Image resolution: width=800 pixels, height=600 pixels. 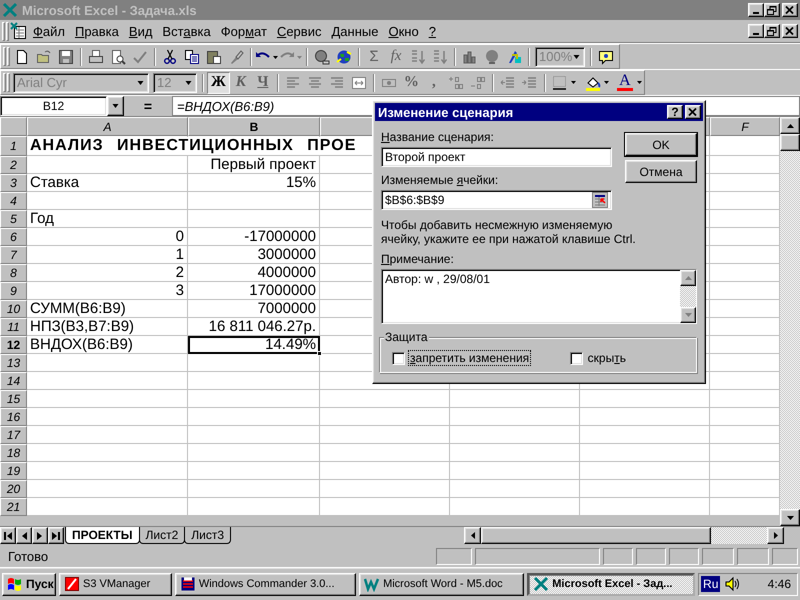 I want to click on table-cell: Ставка, so click(x=107, y=183).